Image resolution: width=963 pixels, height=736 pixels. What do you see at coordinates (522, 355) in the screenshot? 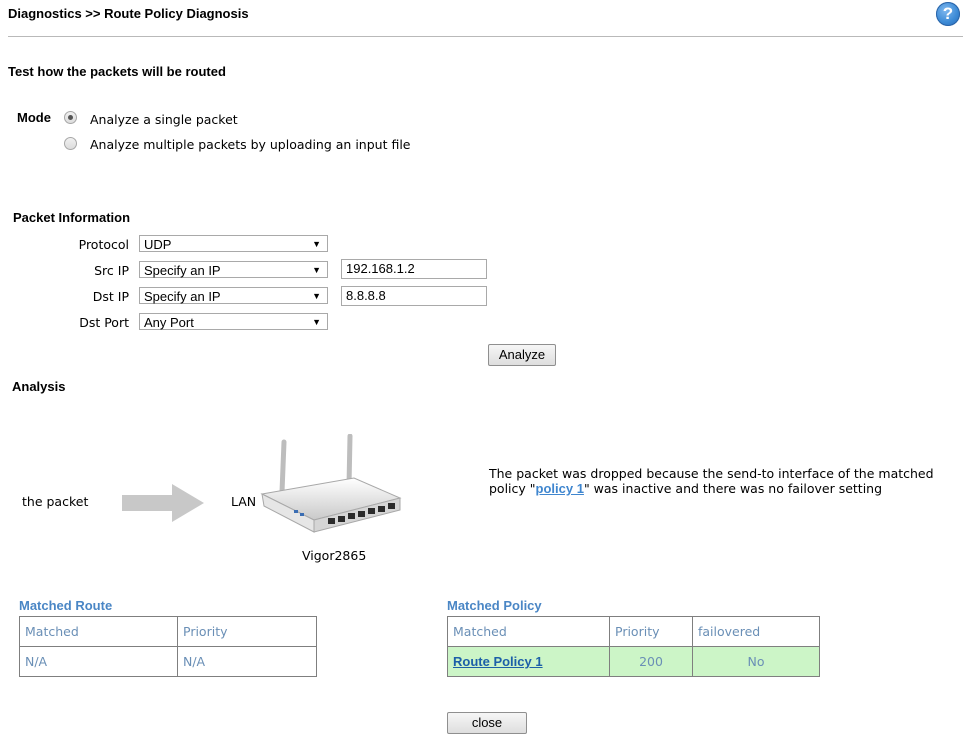
I see `analyze-button: Analyze` at bounding box center [522, 355].